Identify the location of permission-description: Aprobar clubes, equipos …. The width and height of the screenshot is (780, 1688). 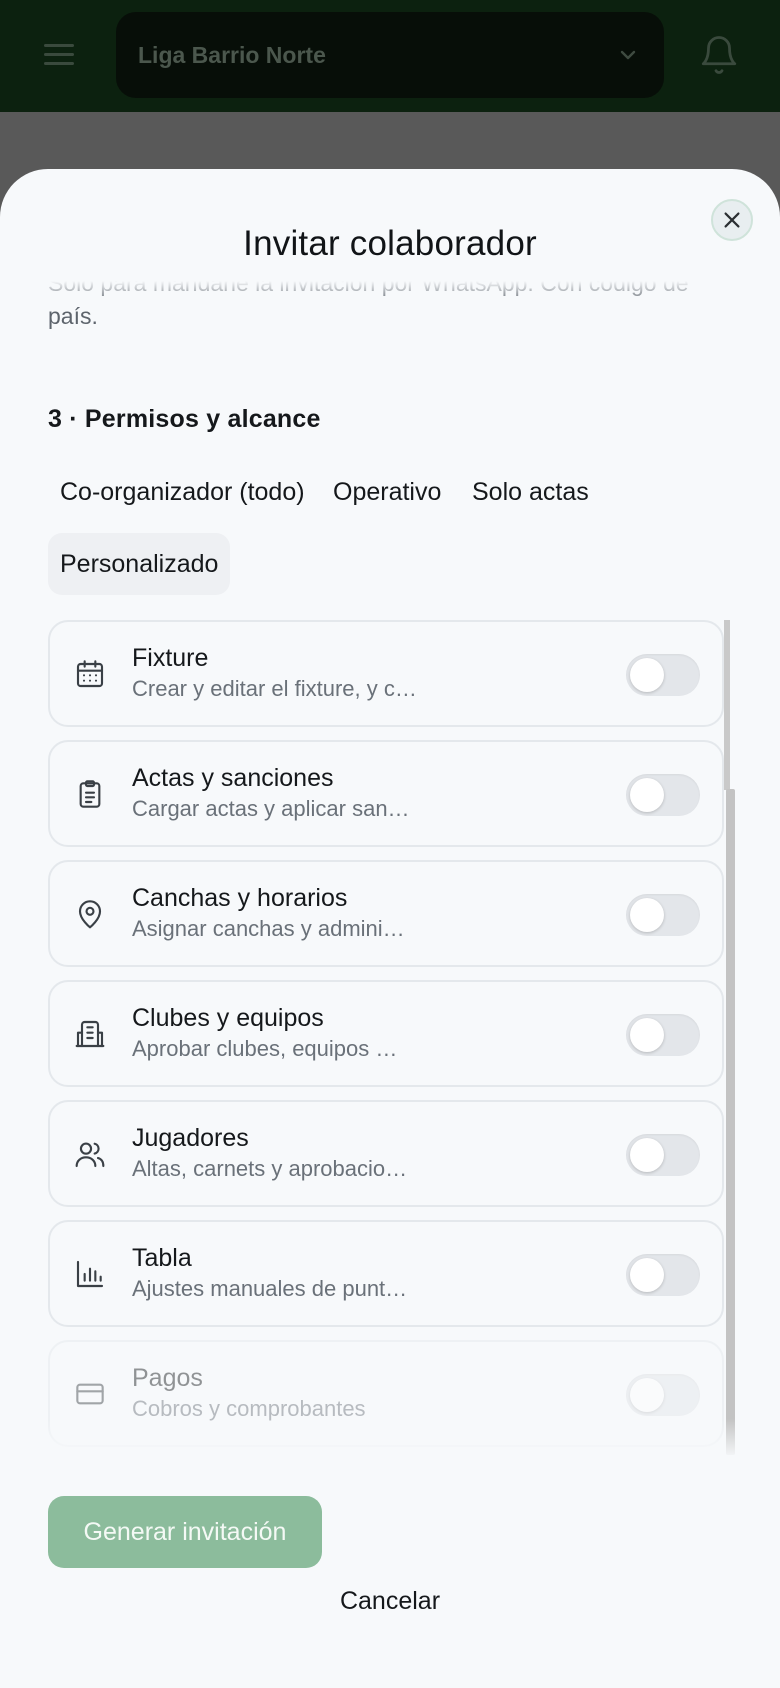
(265, 1048).